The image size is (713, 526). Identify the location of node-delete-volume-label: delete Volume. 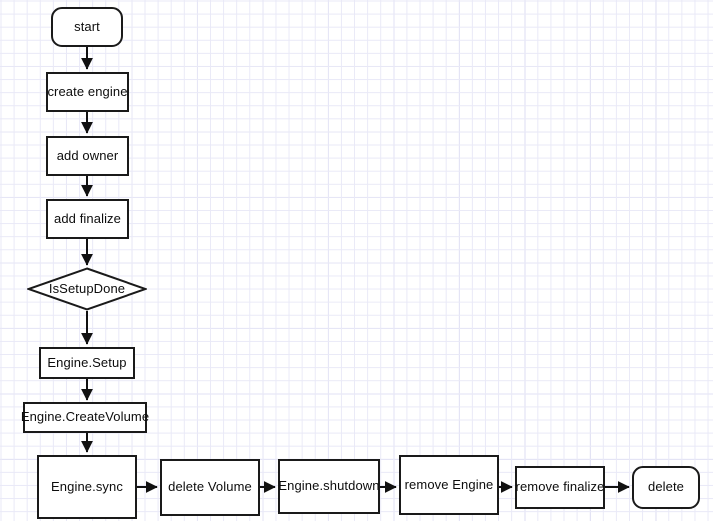
(210, 487).